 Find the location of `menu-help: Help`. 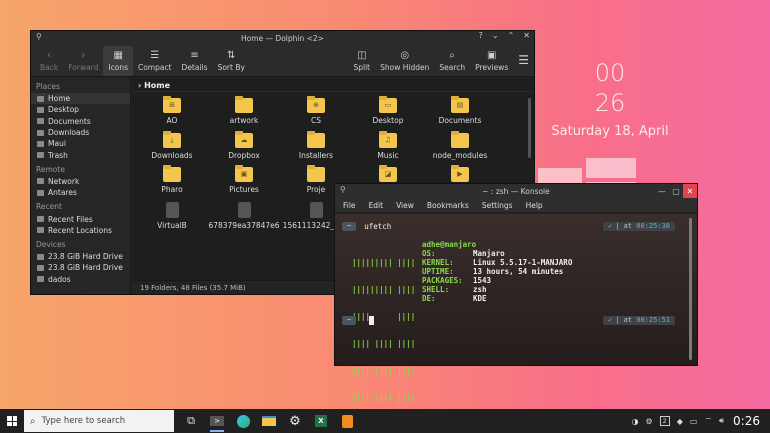

menu-help: Help is located at coordinates (534, 205).